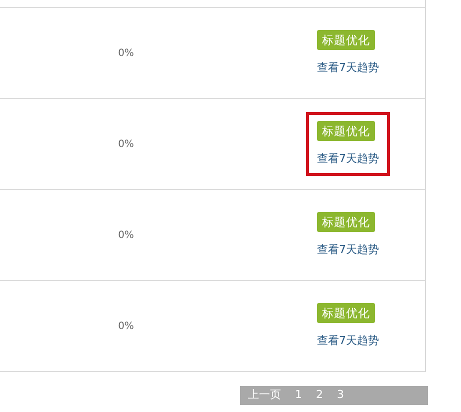 This screenshot has width=461, height=412. Describe the element at coordinates (264, 395) in the screenshot. I see `prev-page-link: 上一页` at that location.